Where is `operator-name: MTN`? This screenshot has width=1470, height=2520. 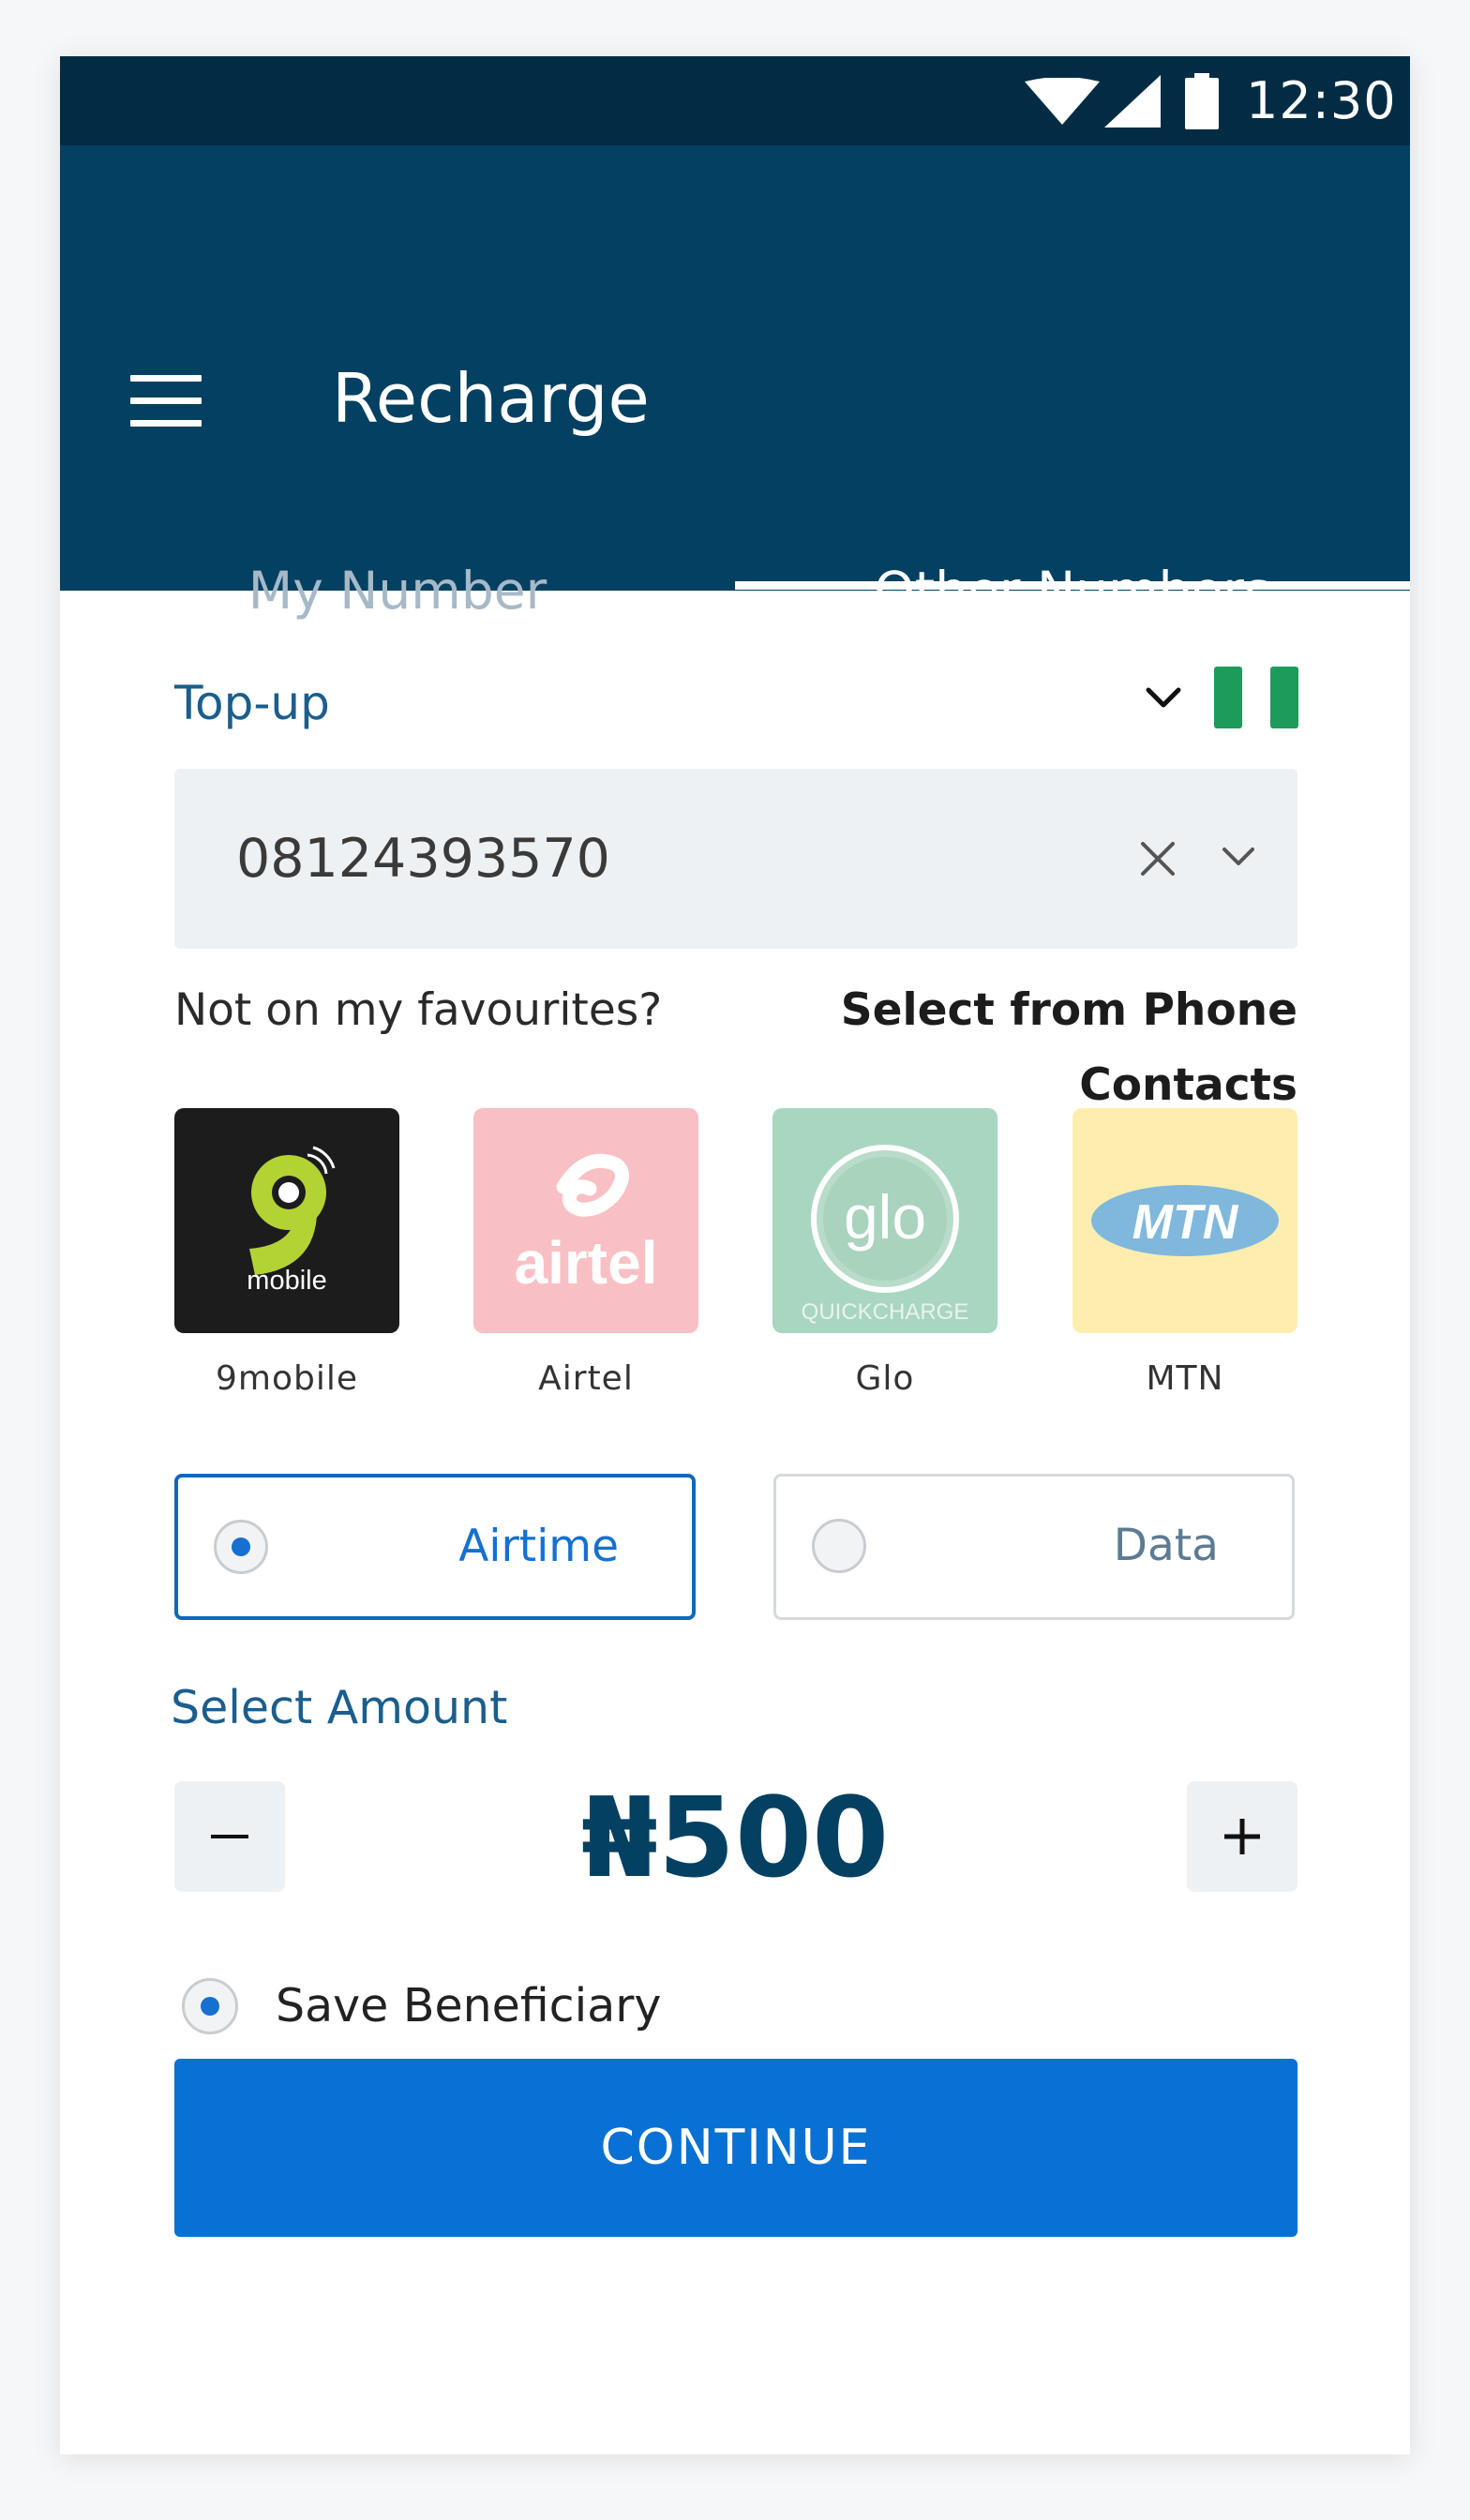 operator-name: MTN is located at coordinates (1185, 1378).